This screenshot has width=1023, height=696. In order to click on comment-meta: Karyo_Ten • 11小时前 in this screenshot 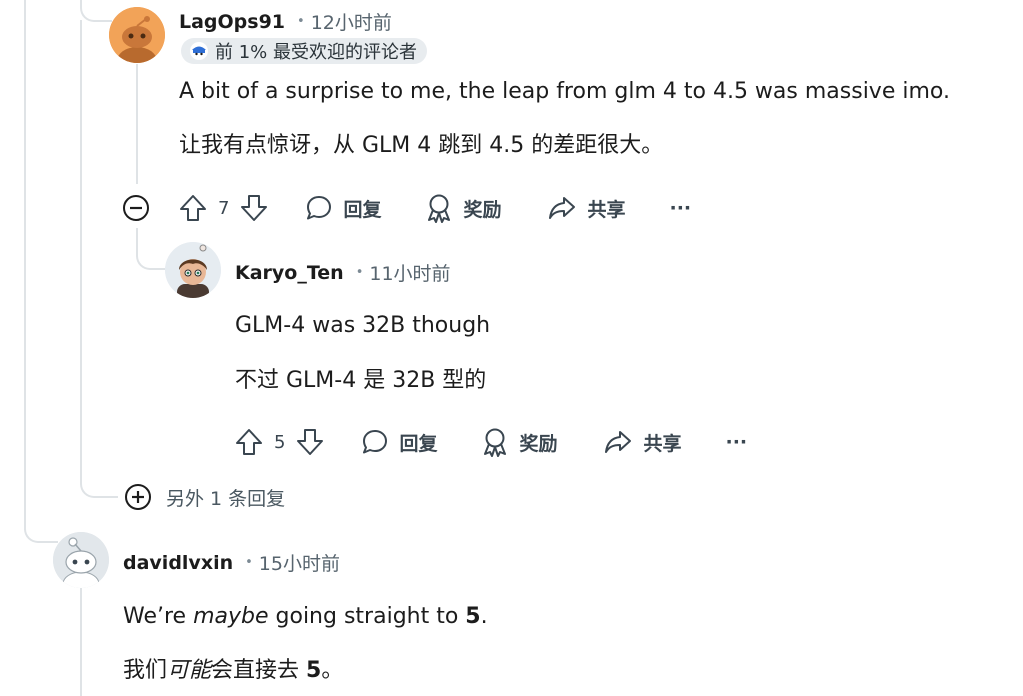, I will do `click(343, 272)`.